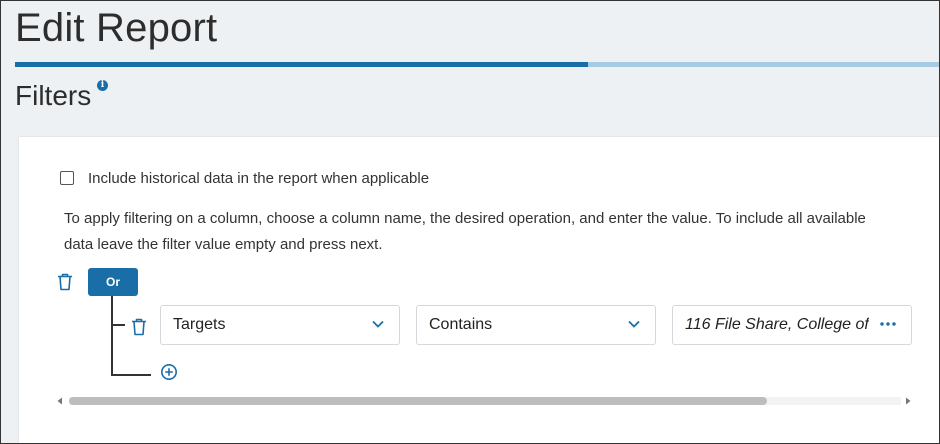  What do you see at coordinates (102, 85) in the screenshot?
I see `info-icon: i` at bounding box center [102, 85].